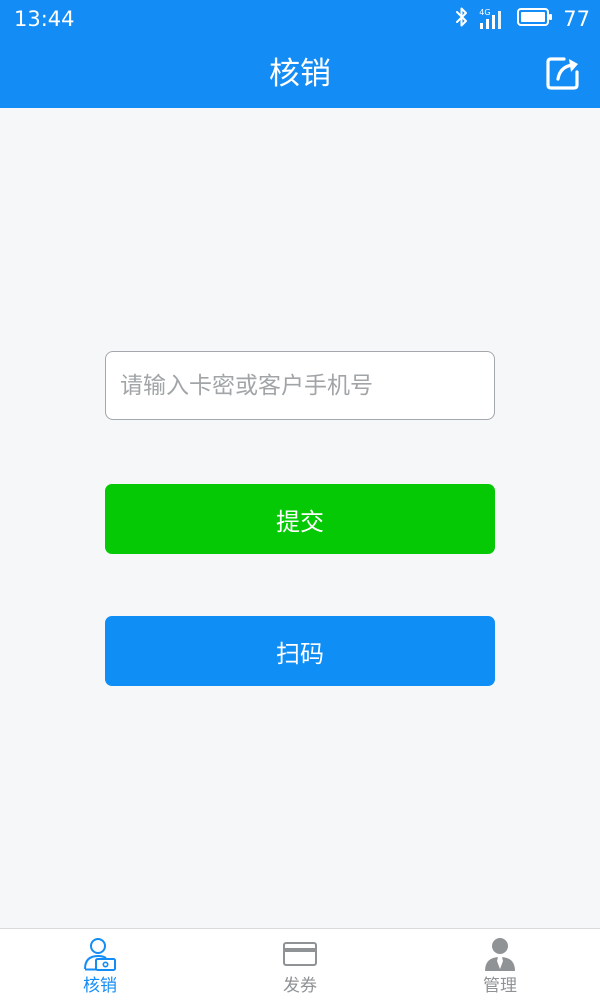 This screenshot has height=1001, width=600. What do you see at coordinates (300, 986) in the screenshot?
I see `nav-label-coupon: 发券` at bounding box center [300, 986].